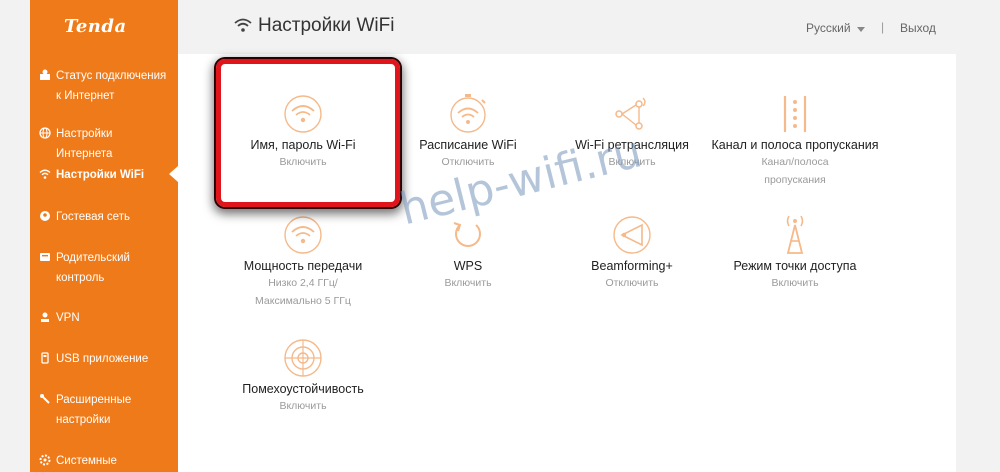  I want to click on tile-beamforming: Beamforming+ Отключить, so click(632, 252).